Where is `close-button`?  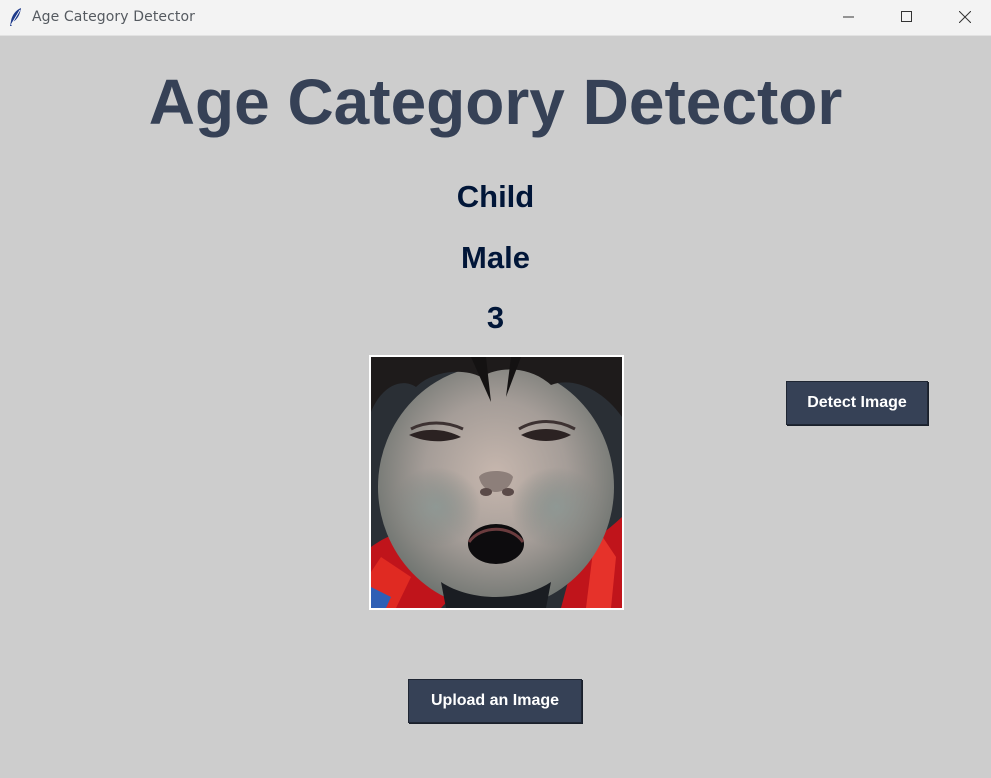
close-button is located at coordinates (965, 17).